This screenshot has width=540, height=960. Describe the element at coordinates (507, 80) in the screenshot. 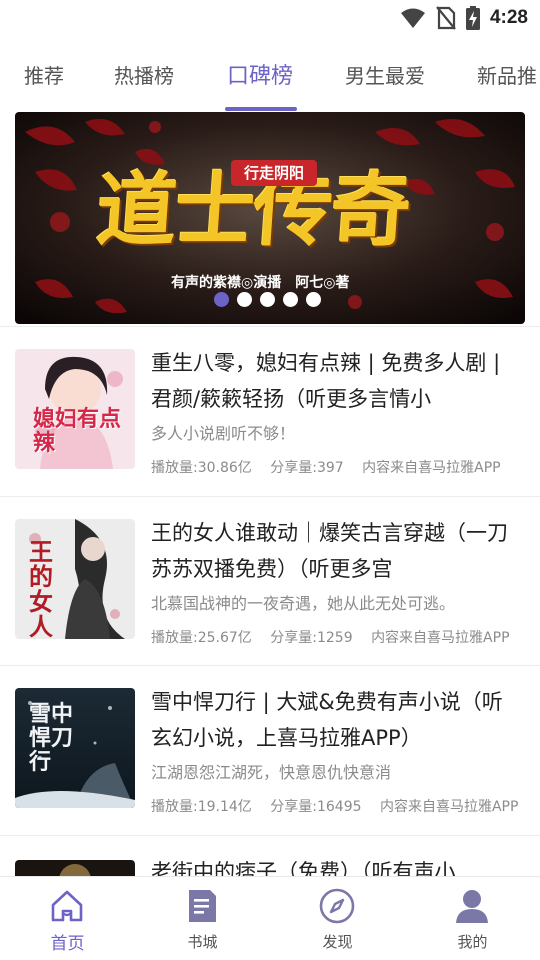

I see `tab-new-picks: 新品推` at that location.